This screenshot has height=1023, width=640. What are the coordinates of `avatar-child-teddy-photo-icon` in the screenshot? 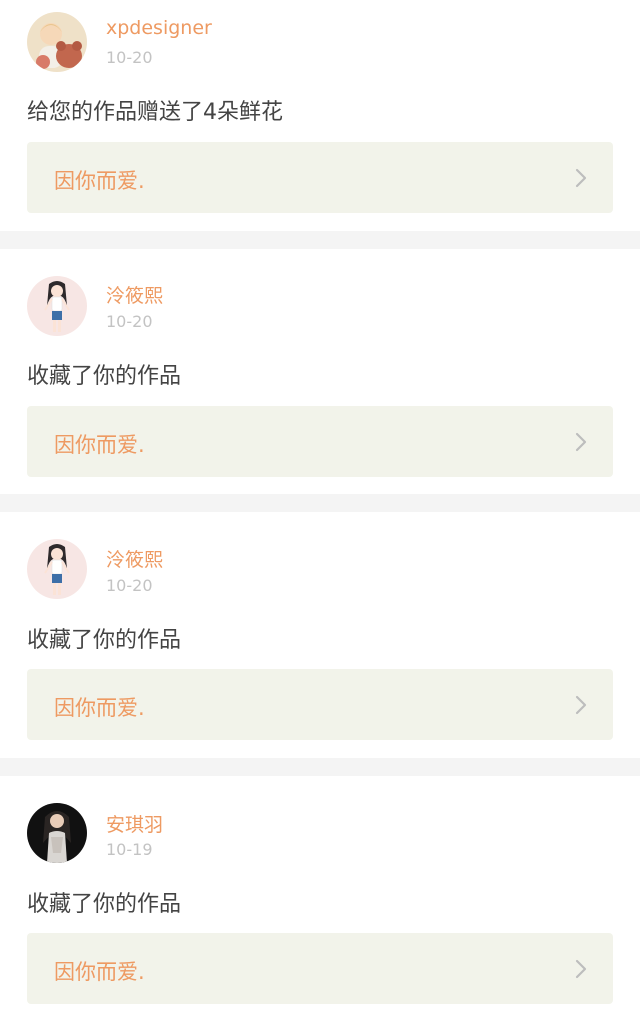 It's located at (57, 42).